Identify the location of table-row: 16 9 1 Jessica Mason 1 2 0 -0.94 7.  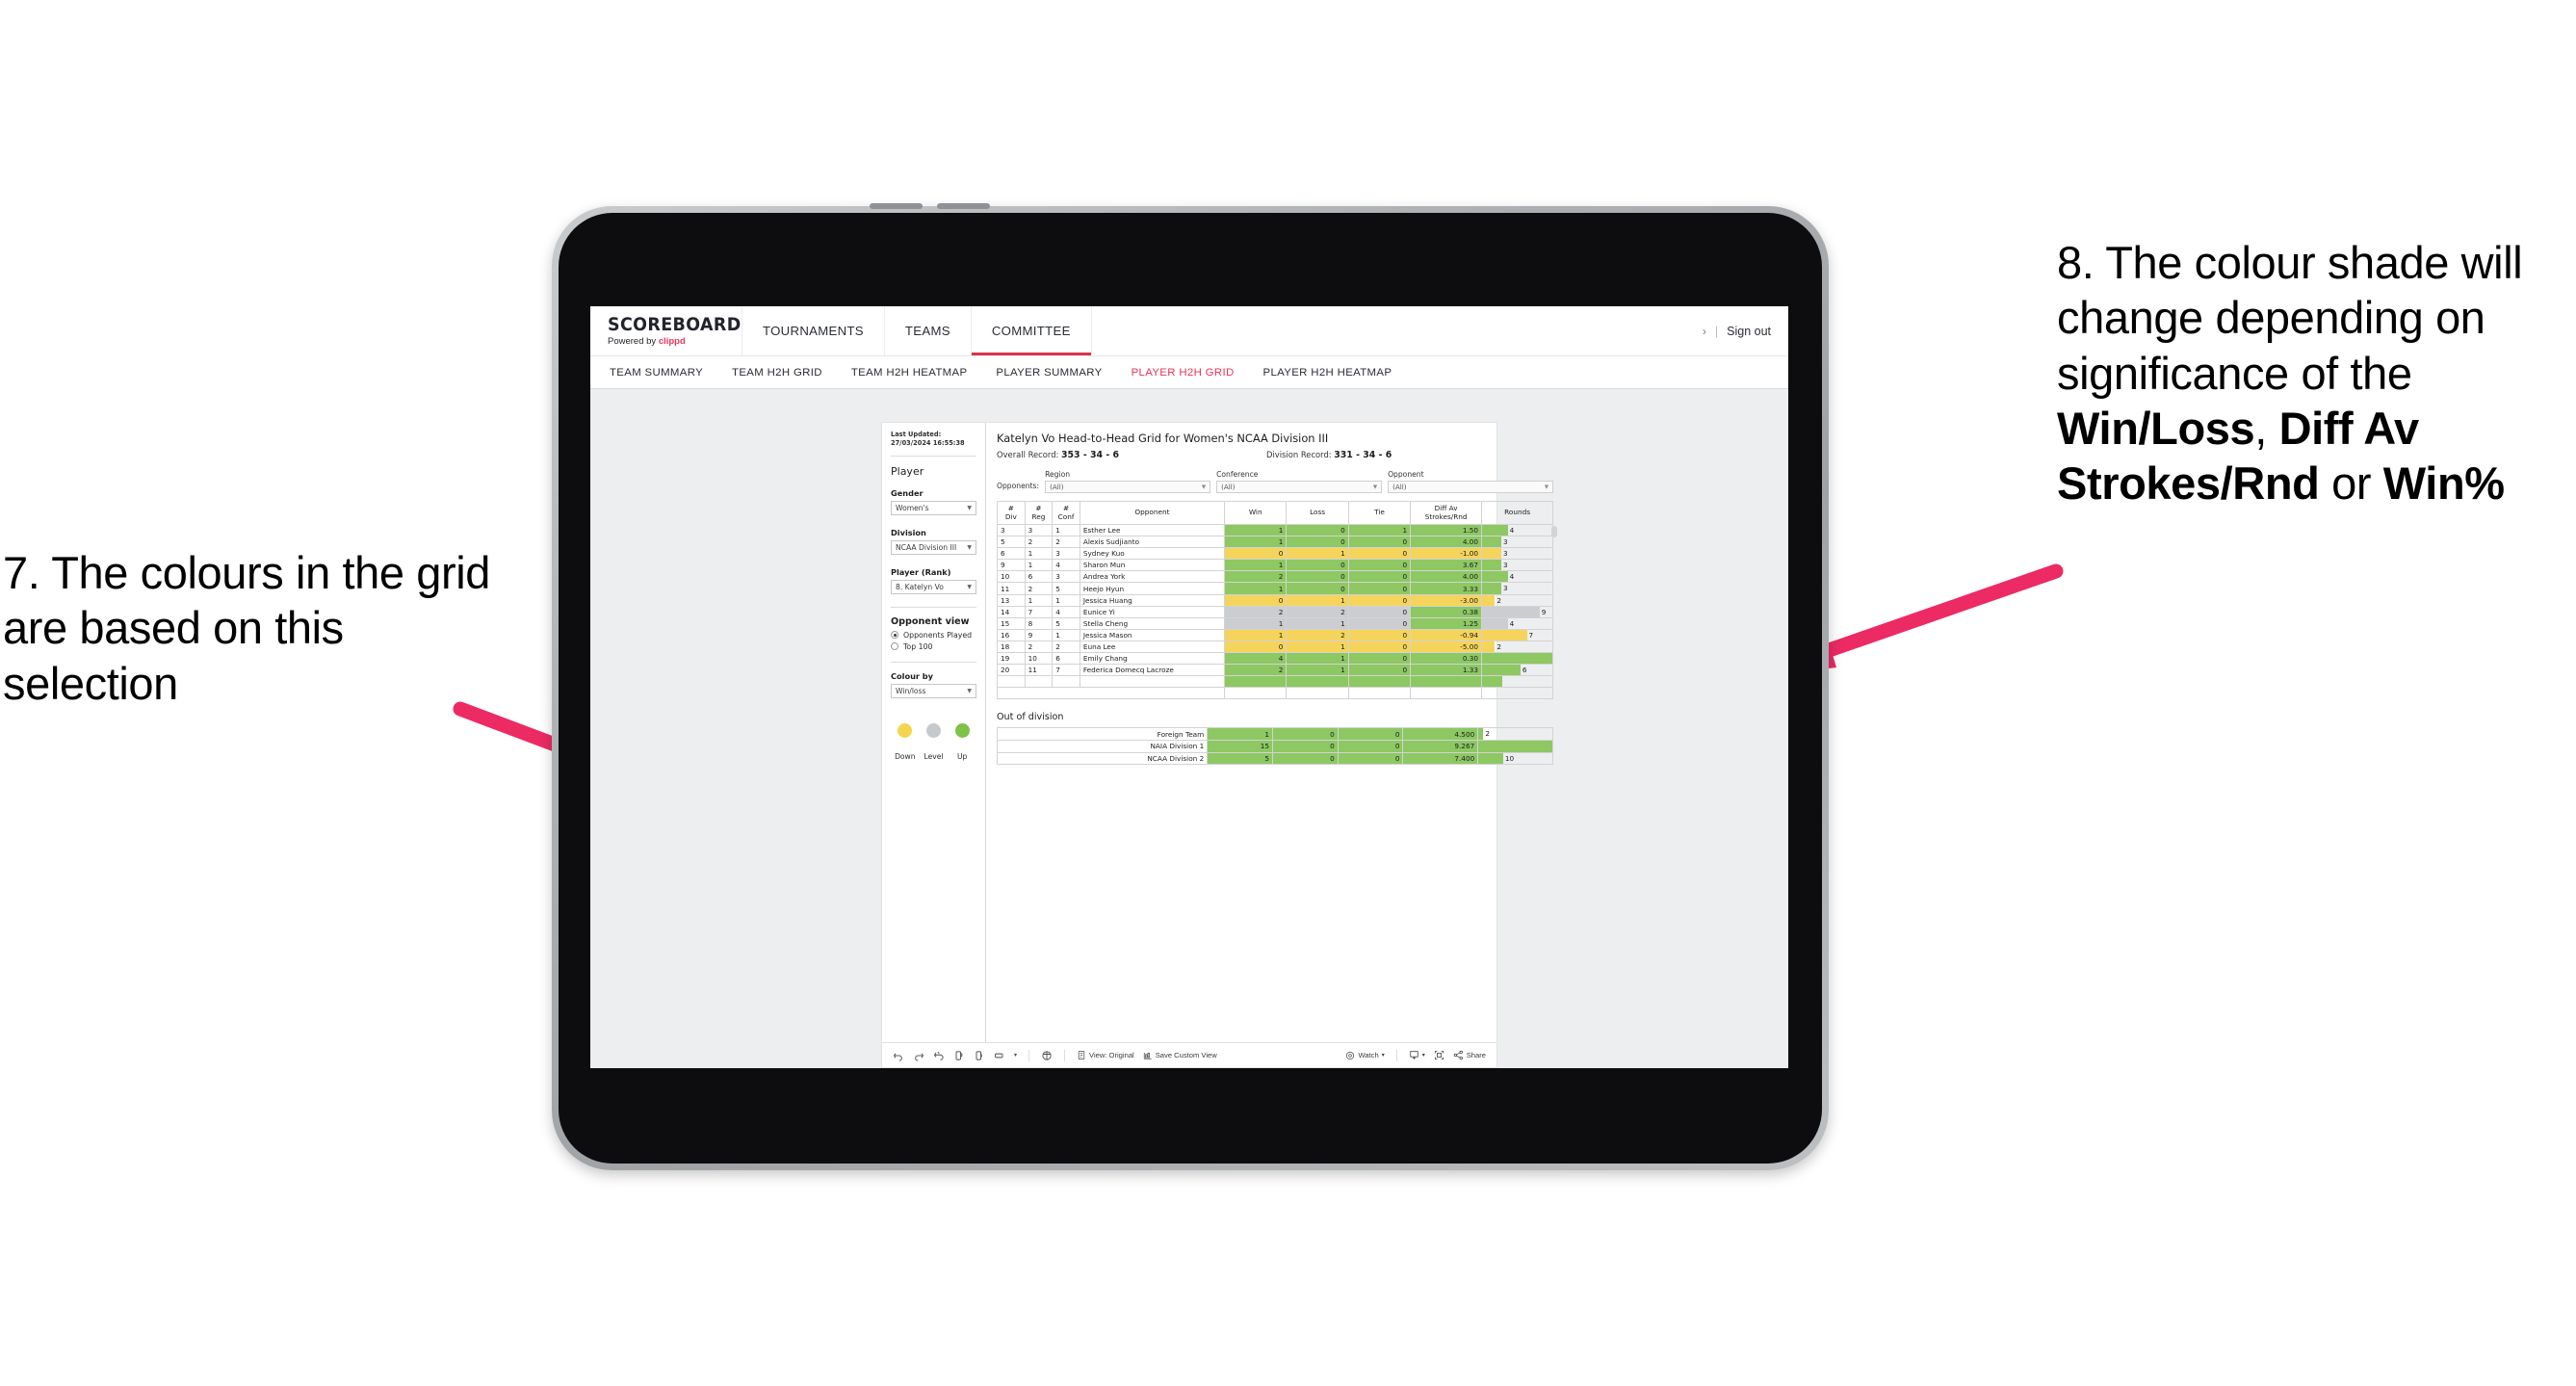
(1275, 634).